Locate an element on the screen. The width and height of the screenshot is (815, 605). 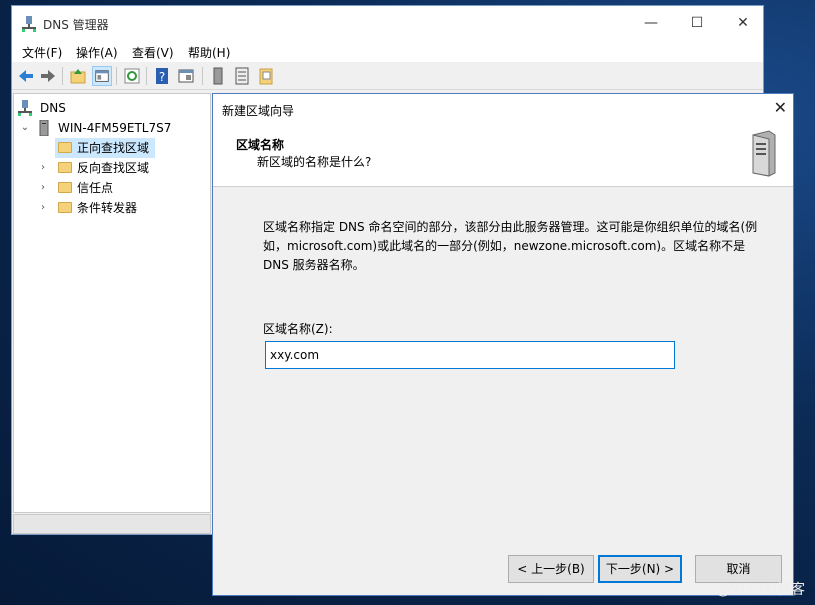
minimize-button: — is located at coordinates (651, 23).